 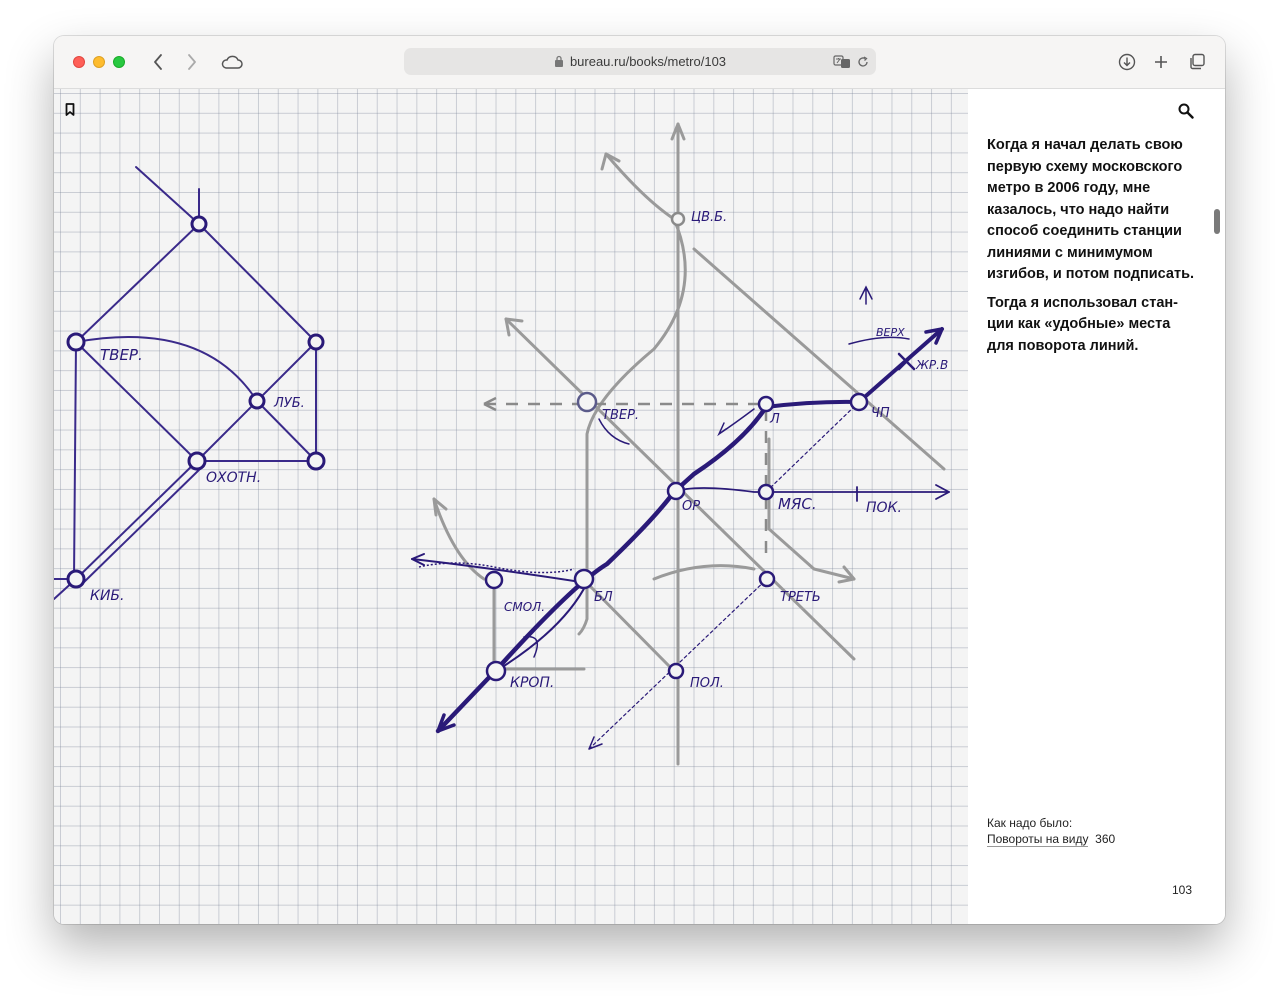 What do you see at coordinates (192, 62) in the screenshot?
I see `forward-icon` at bounding box center [192, 62].